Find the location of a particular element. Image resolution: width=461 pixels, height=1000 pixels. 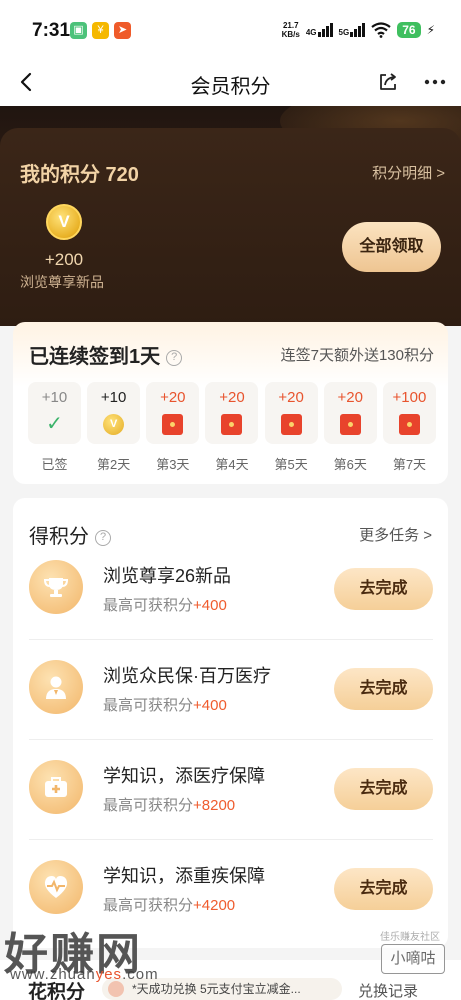

checkin-day: +20 第5天 is located at coordinates (291, 427).